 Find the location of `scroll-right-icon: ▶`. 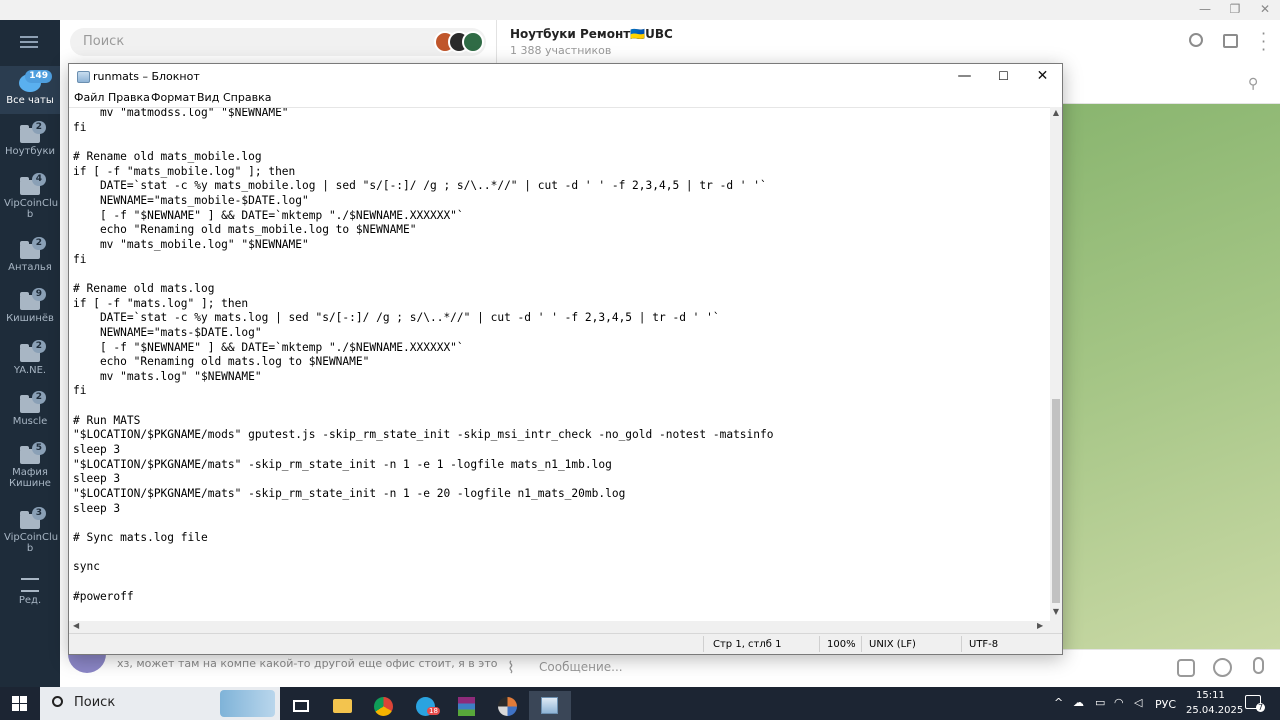

scroll-right-icon: ▶ is located at coordinates (1040, 625).